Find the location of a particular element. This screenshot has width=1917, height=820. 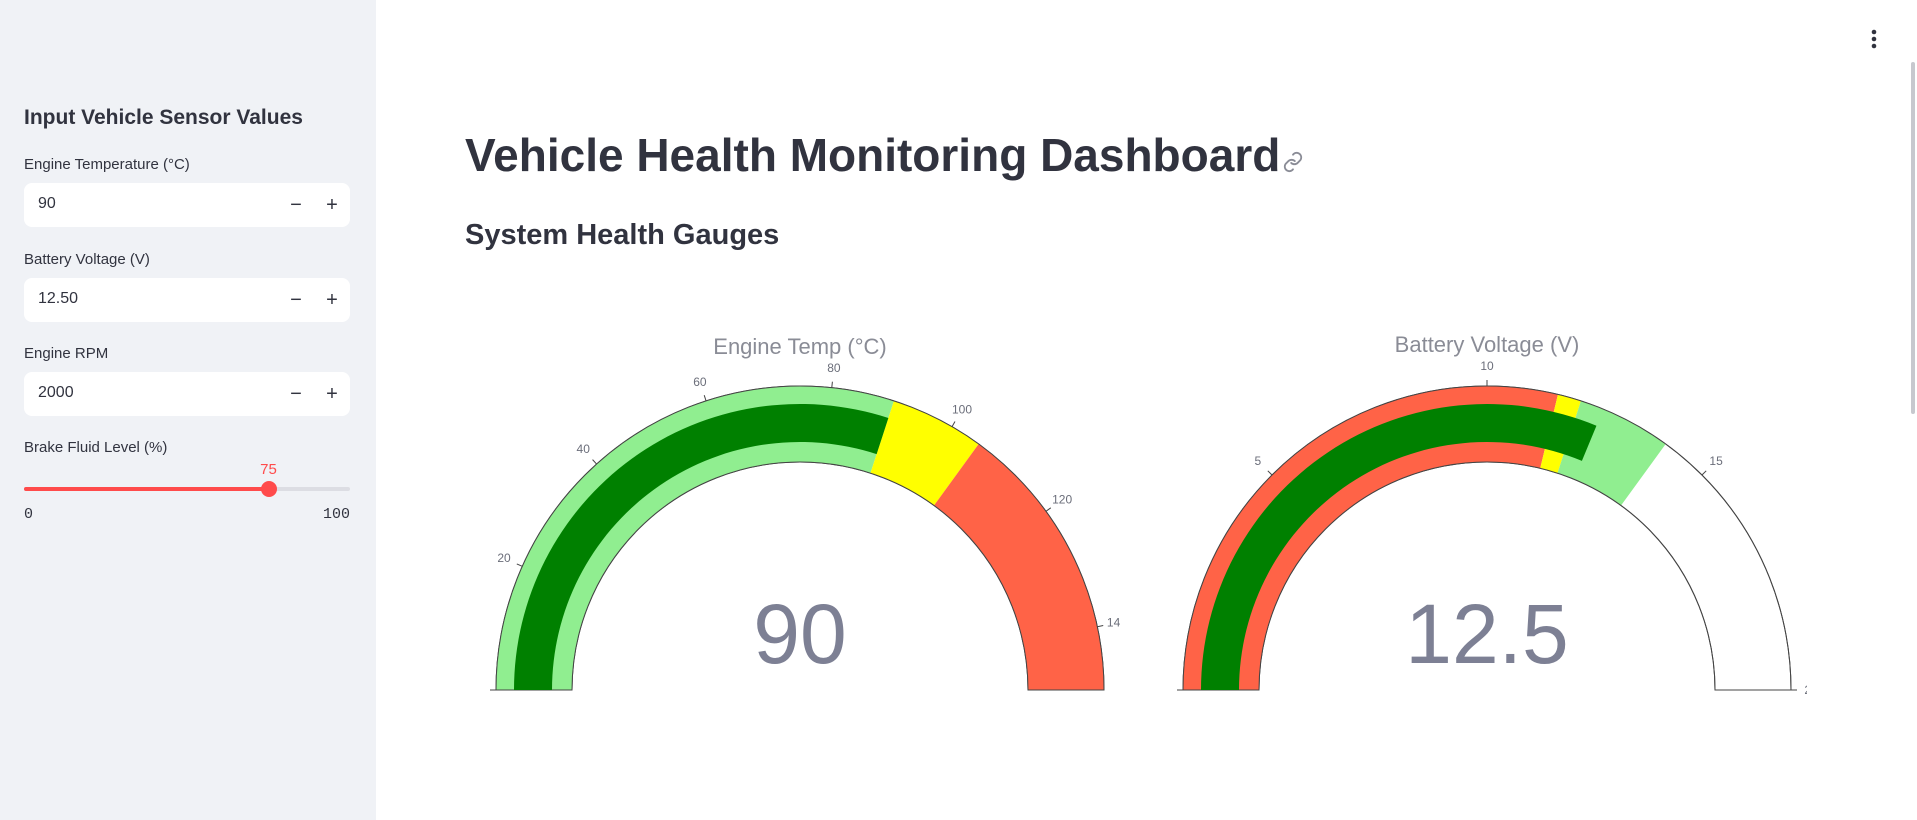

battery-voltage-gauge: Battery Voltage (V) 05101520 12.5 is located at coordinates (1492, 514).